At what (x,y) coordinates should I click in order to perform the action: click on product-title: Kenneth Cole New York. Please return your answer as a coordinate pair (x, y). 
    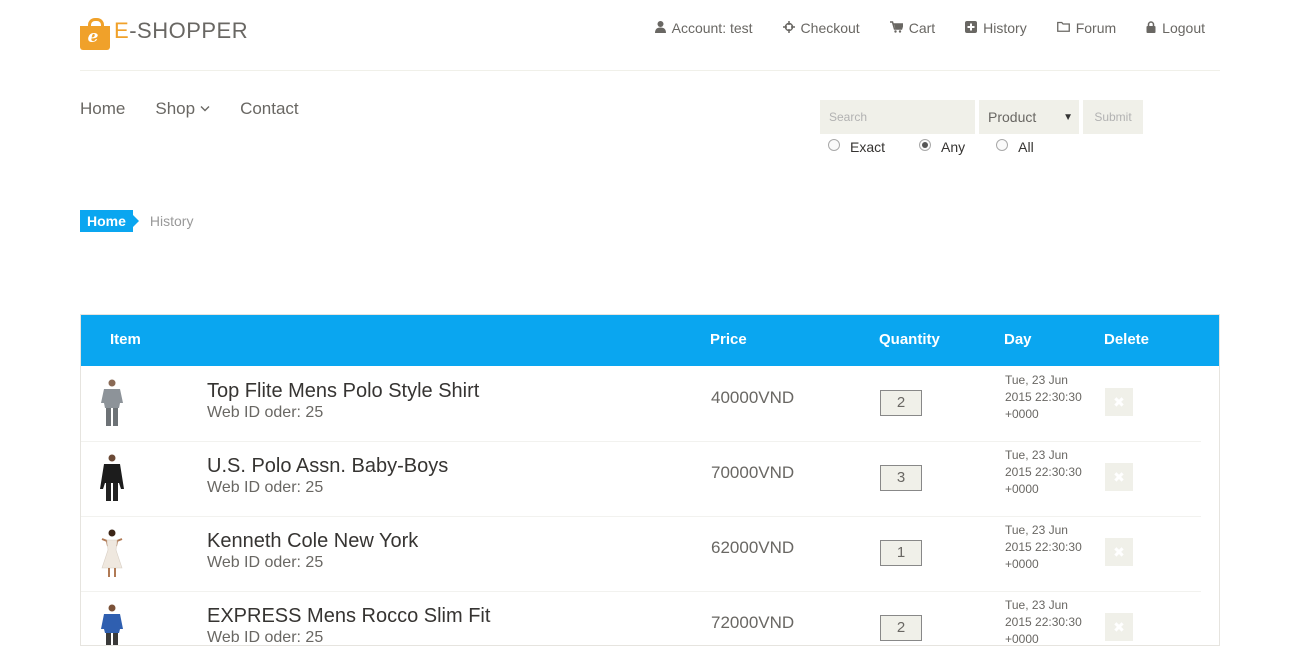
    Looking at the image, I should click on (312, 541).